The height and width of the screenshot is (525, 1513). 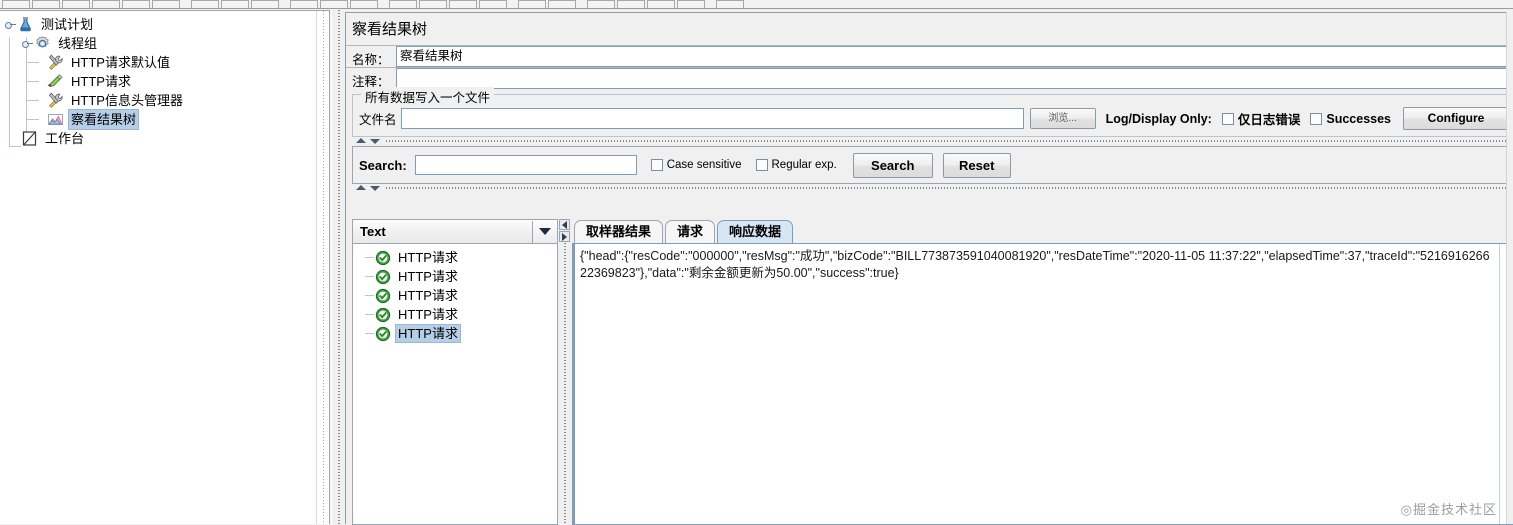 What do you see at coordinates (403, 4) in the screenshot?
I see `toolbar-button-start` at bounding box center [403, 4].